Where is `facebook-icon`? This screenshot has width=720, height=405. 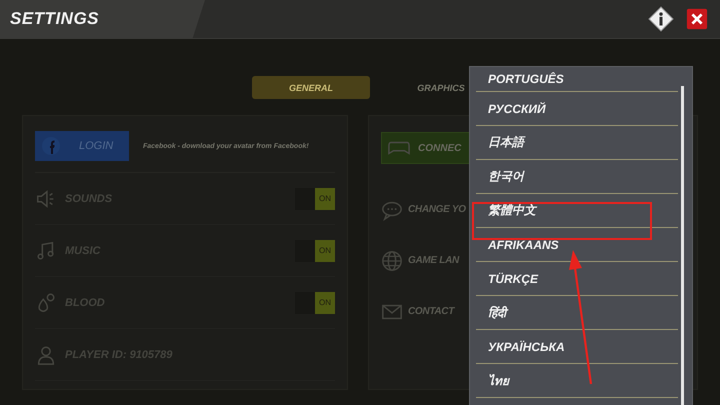 facebook-icon is located at coordinates (51, 146).